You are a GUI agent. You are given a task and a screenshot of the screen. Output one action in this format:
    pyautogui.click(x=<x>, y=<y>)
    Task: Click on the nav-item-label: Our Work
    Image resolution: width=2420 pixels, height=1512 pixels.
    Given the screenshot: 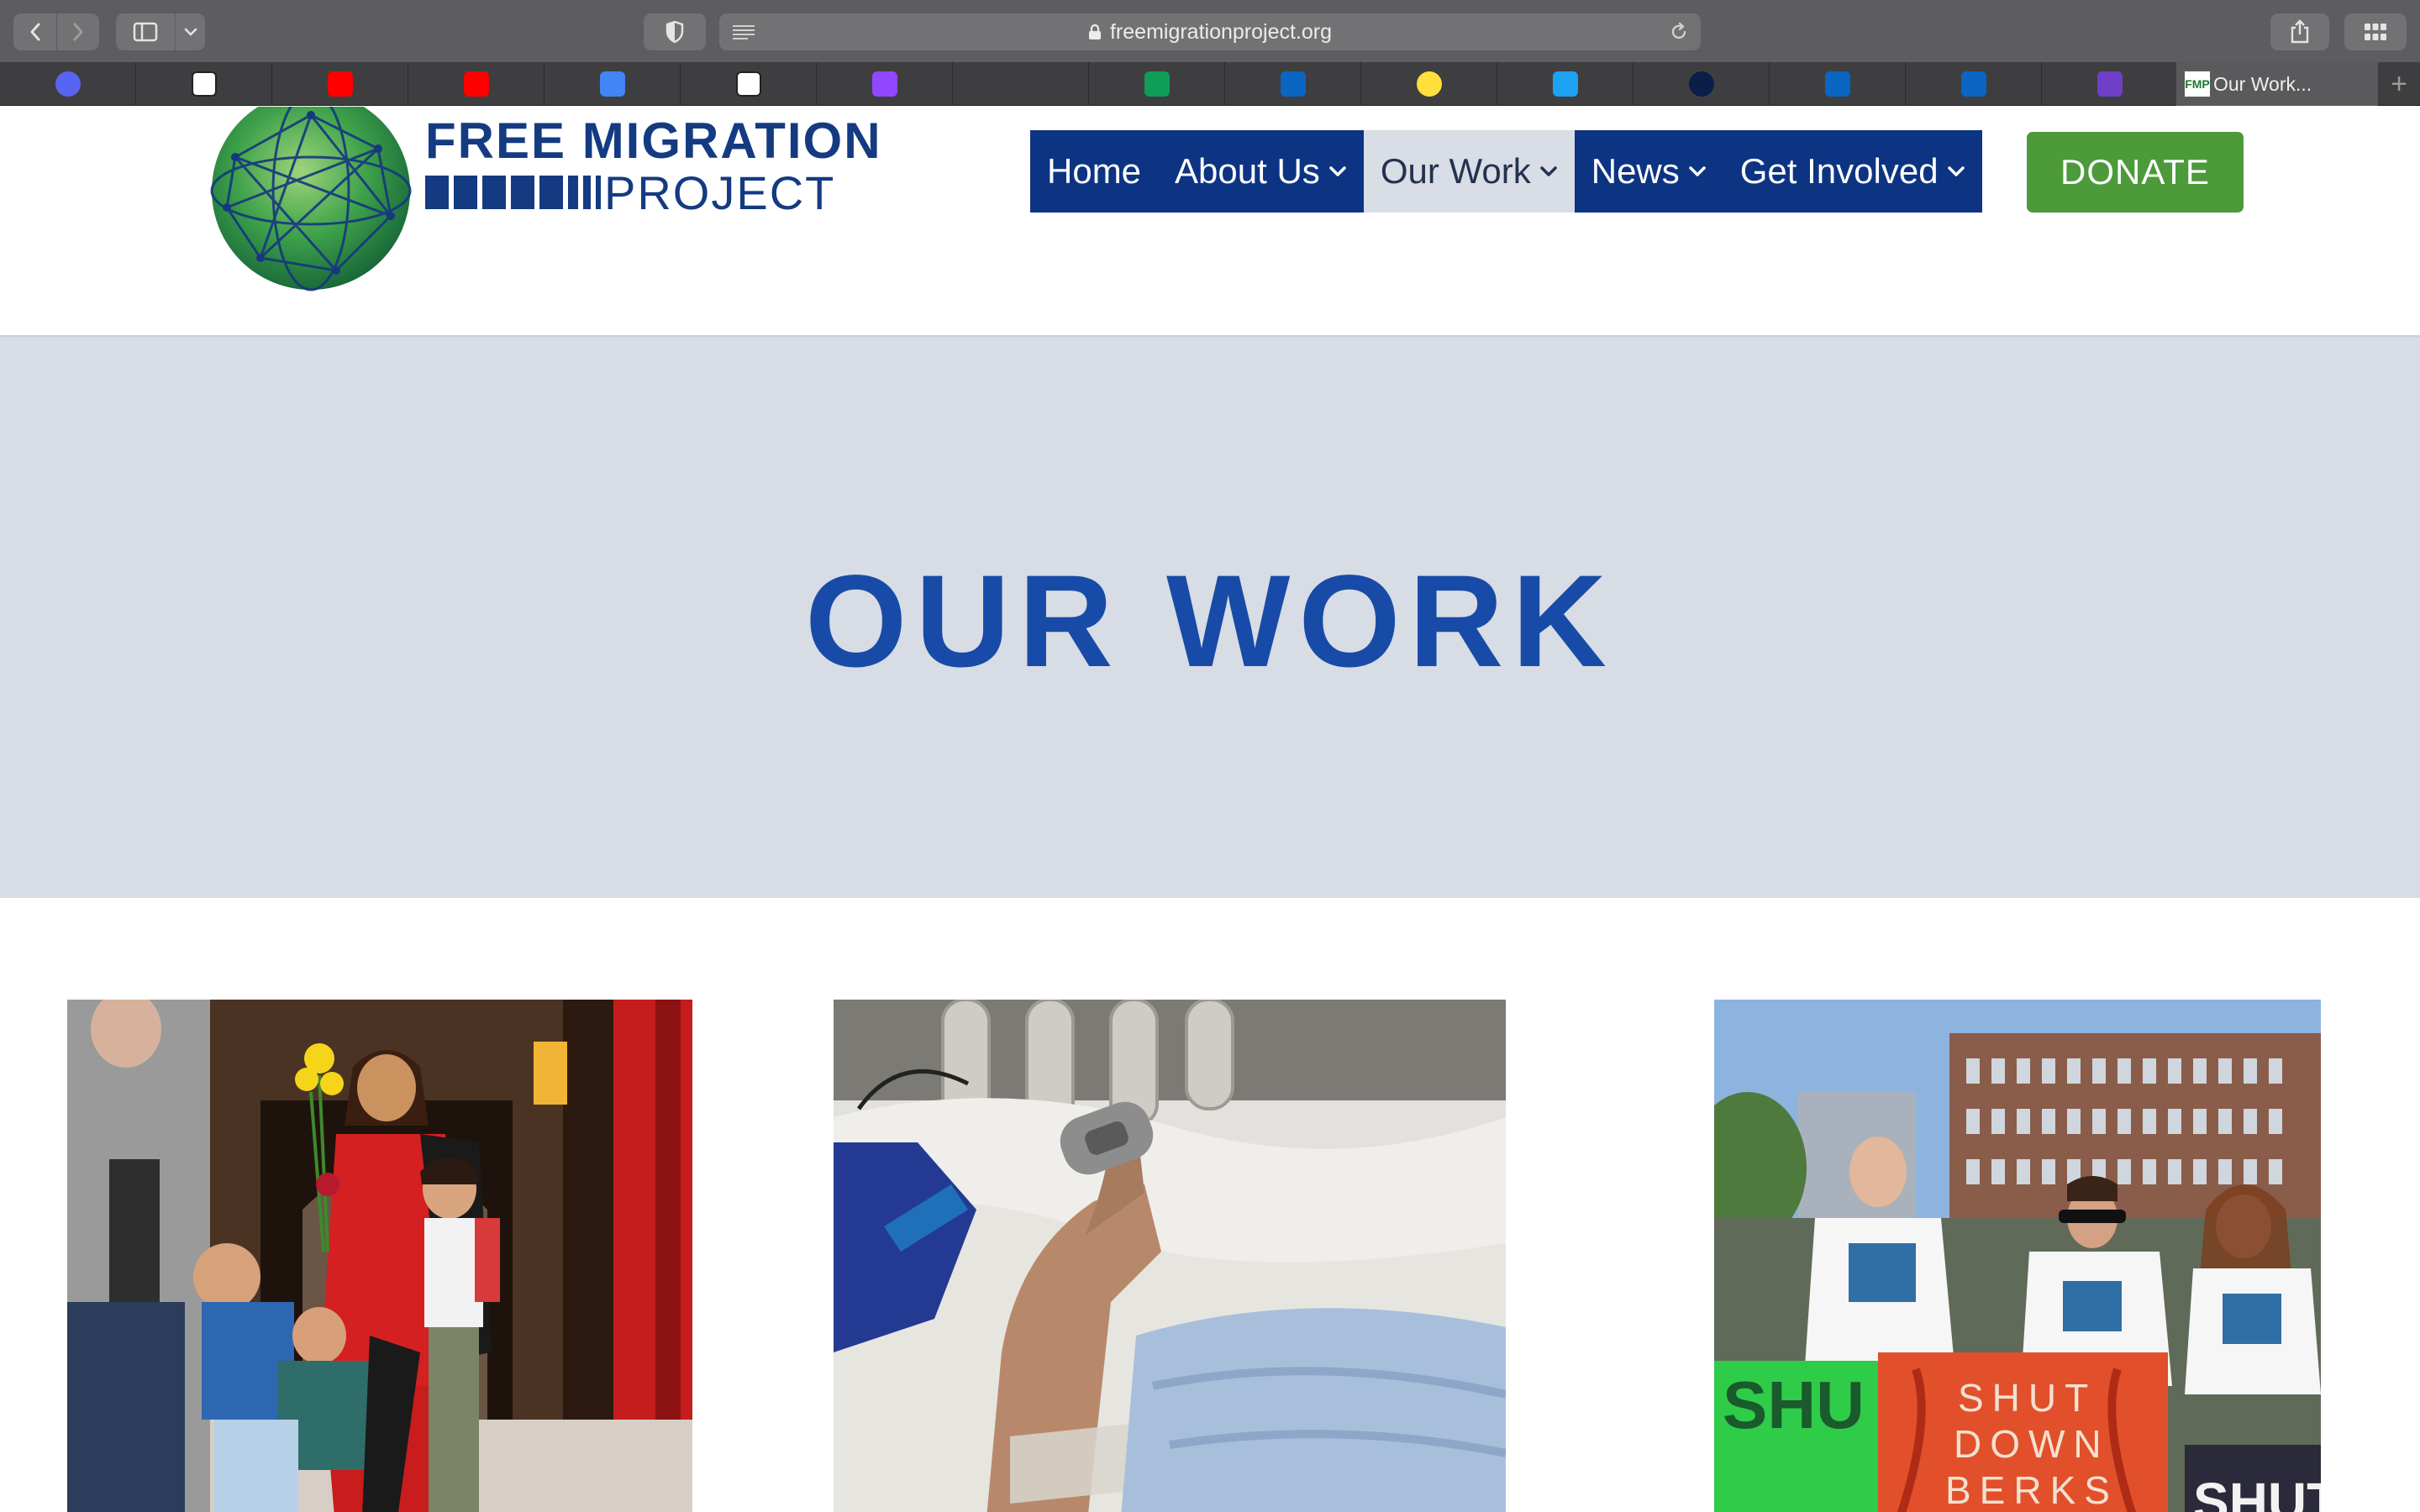 What is the action you would take?
    pyautogui.click(x=1455, y=171)
    